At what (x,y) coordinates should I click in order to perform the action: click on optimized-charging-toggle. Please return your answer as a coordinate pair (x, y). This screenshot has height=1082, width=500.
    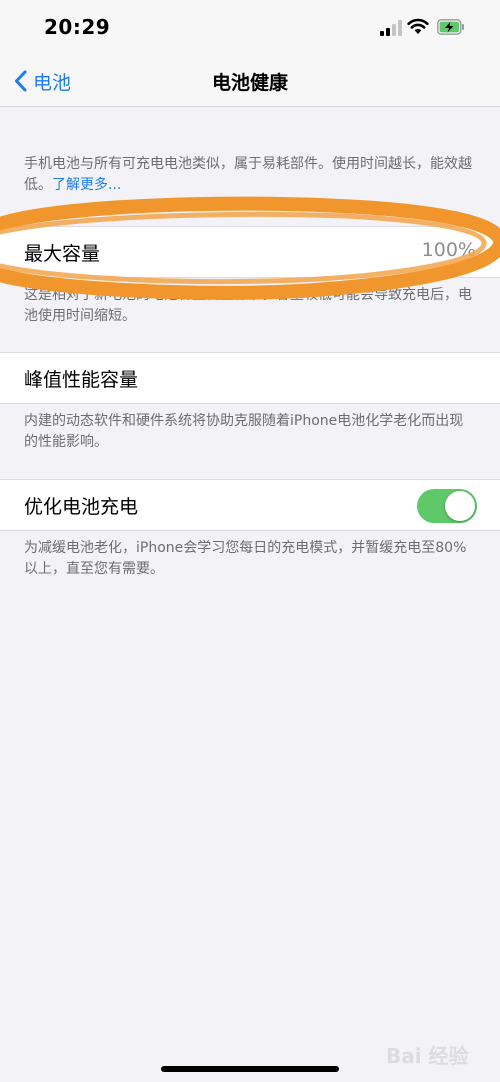
    Looking at the image, I should click on (447, 506).